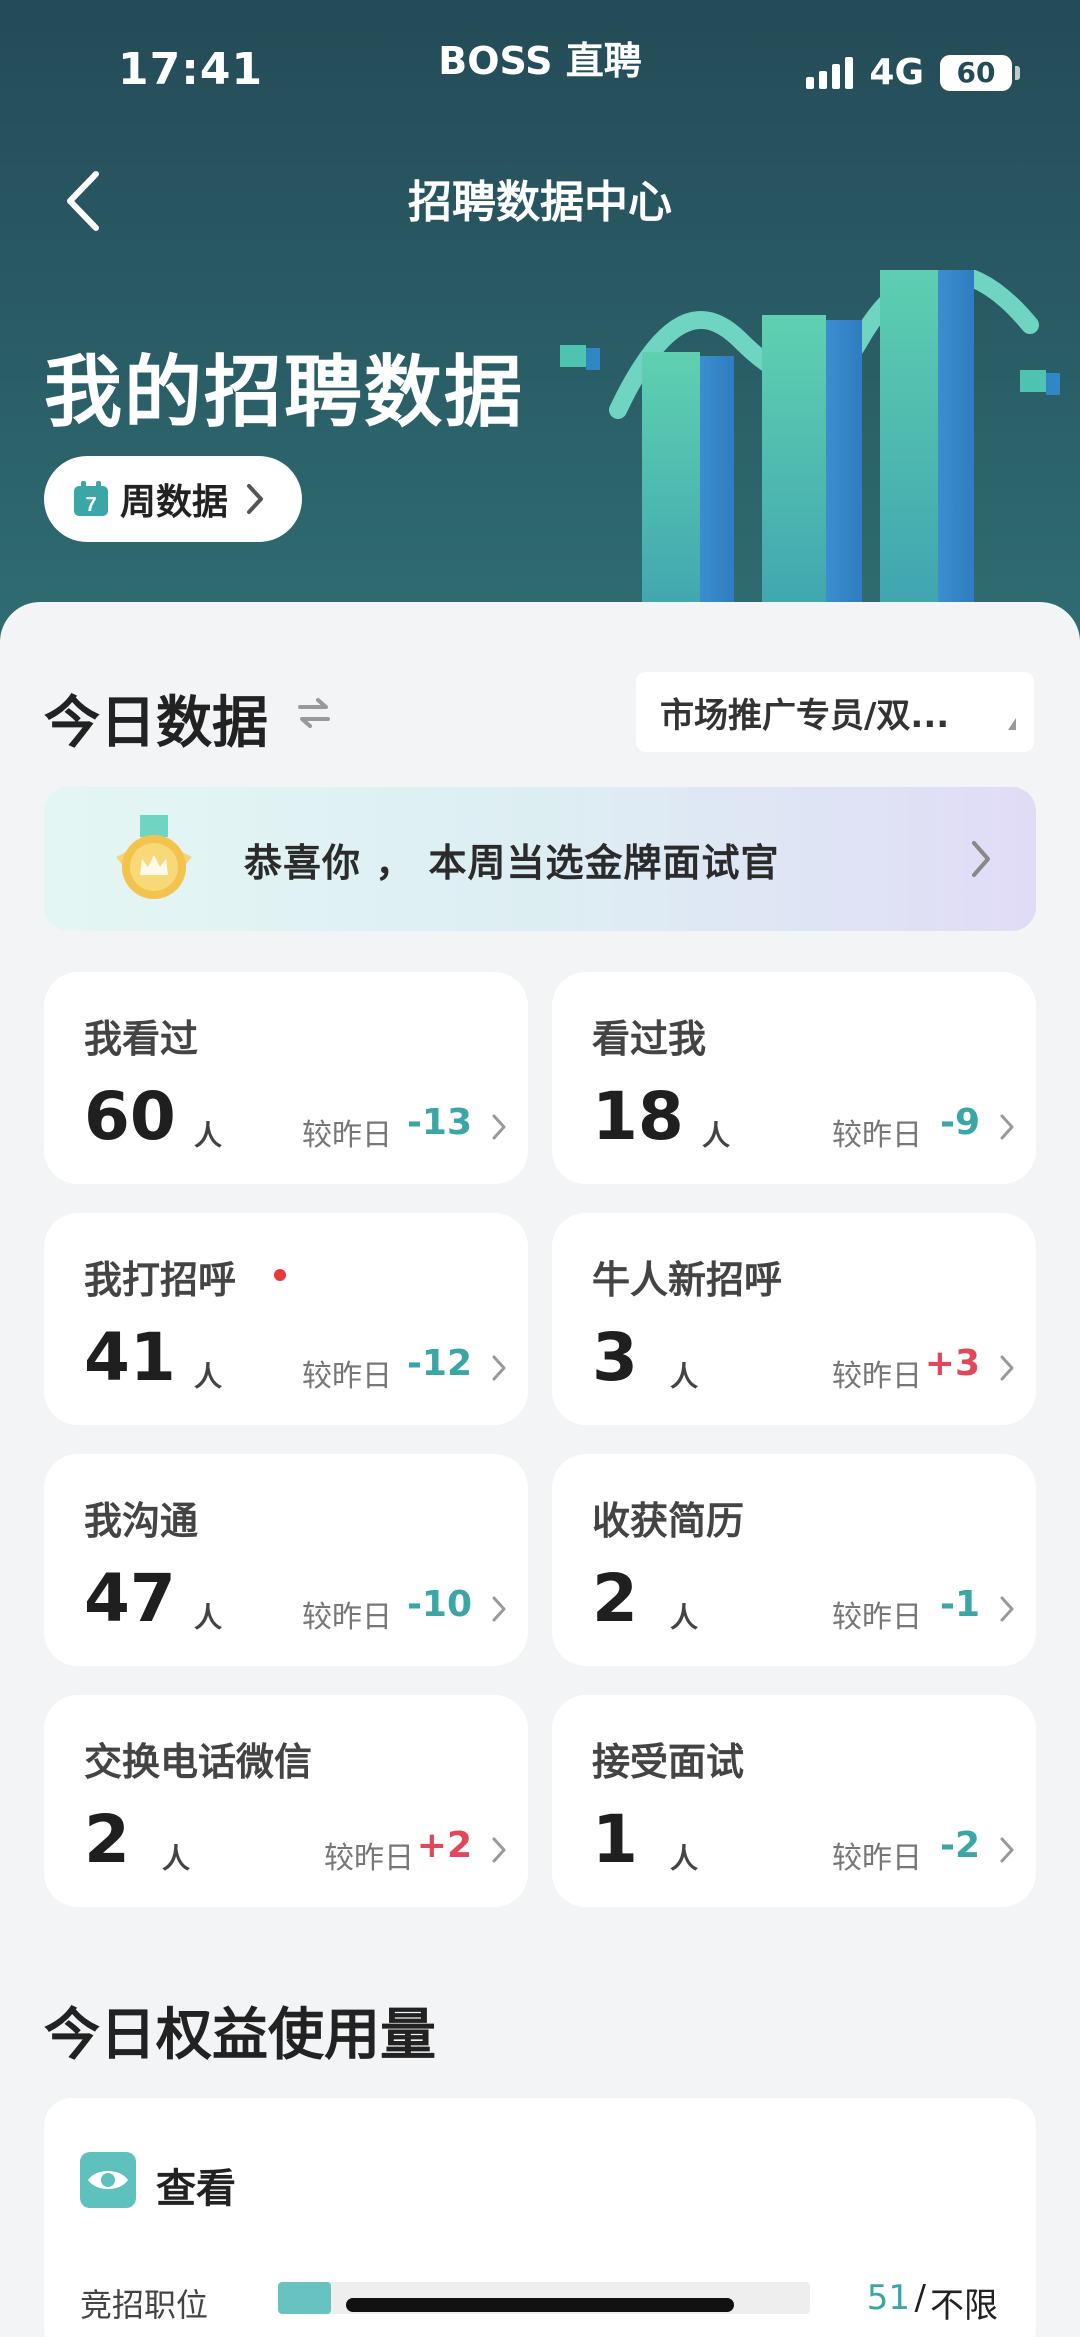 The height and width of the screenshot is (2337, 1080). What do you see at coordinates (794, 1801) in the screenshot?
I see `stat-card: 接受面试 1 人 -2 较昨日` at bounding box center [794, 1801].